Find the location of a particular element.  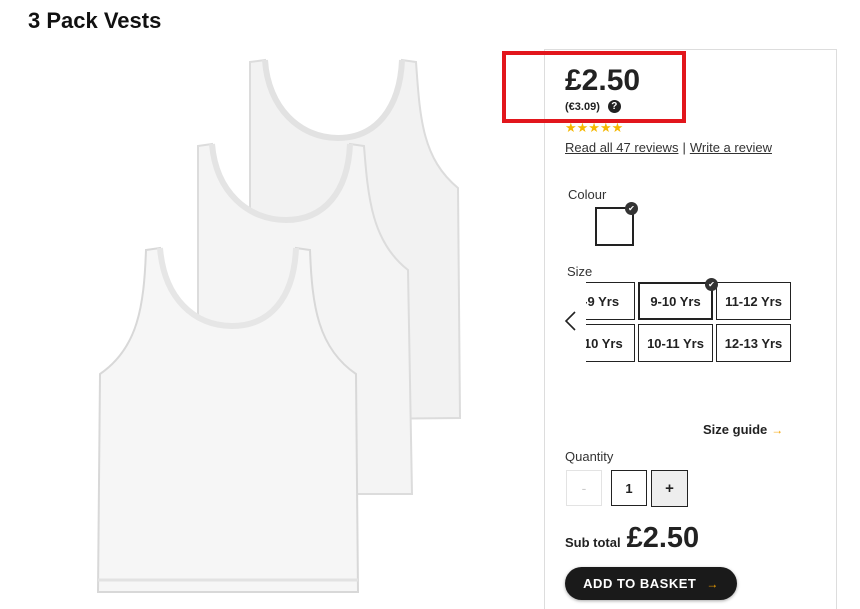

size-option: 12-13 Yrs is located at coordinates (753, 343).